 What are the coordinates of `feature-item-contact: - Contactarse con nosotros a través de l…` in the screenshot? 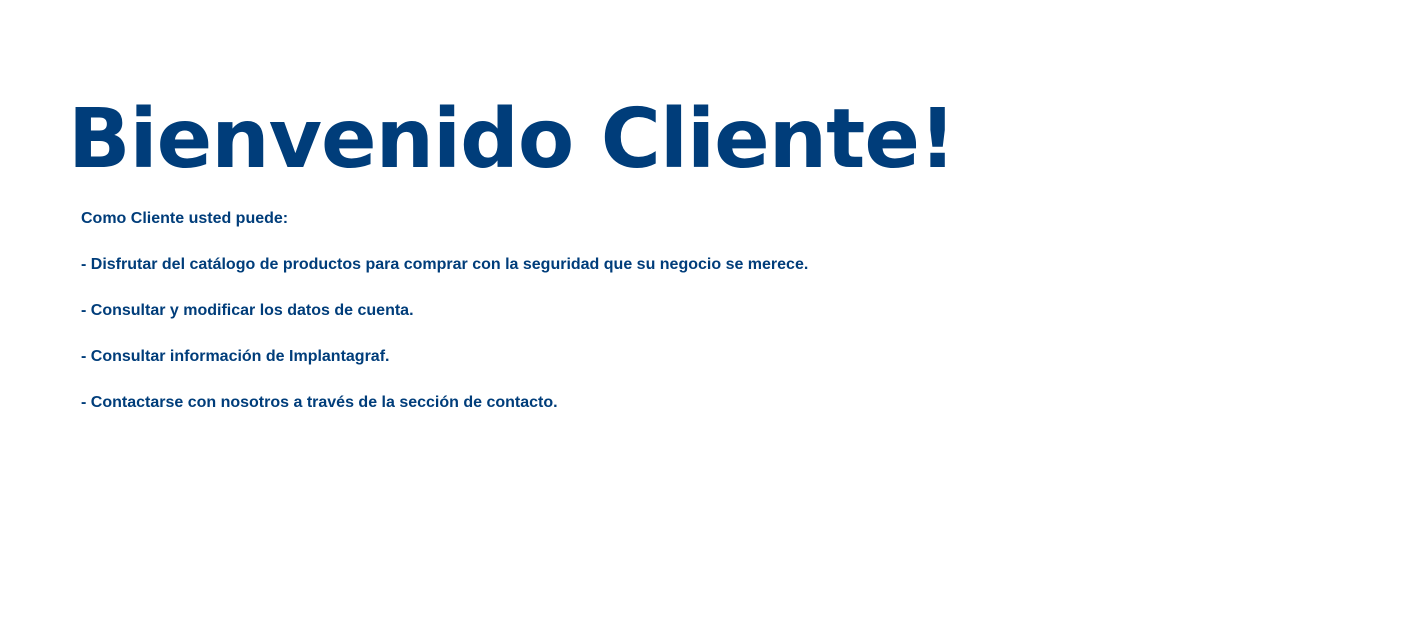 It's located at (319, 402).